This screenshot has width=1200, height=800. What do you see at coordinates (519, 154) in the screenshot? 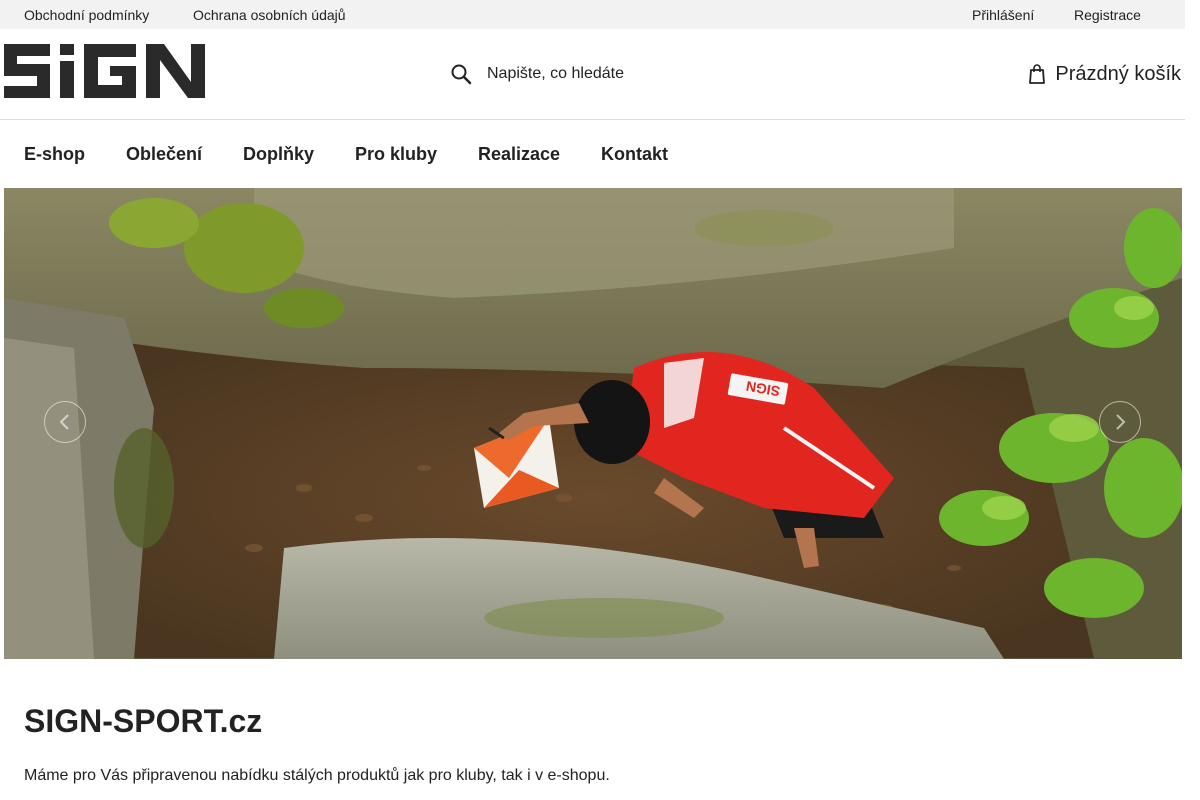
I see `nav-item-realizations: Realizace` at bounding box center [519, 154].